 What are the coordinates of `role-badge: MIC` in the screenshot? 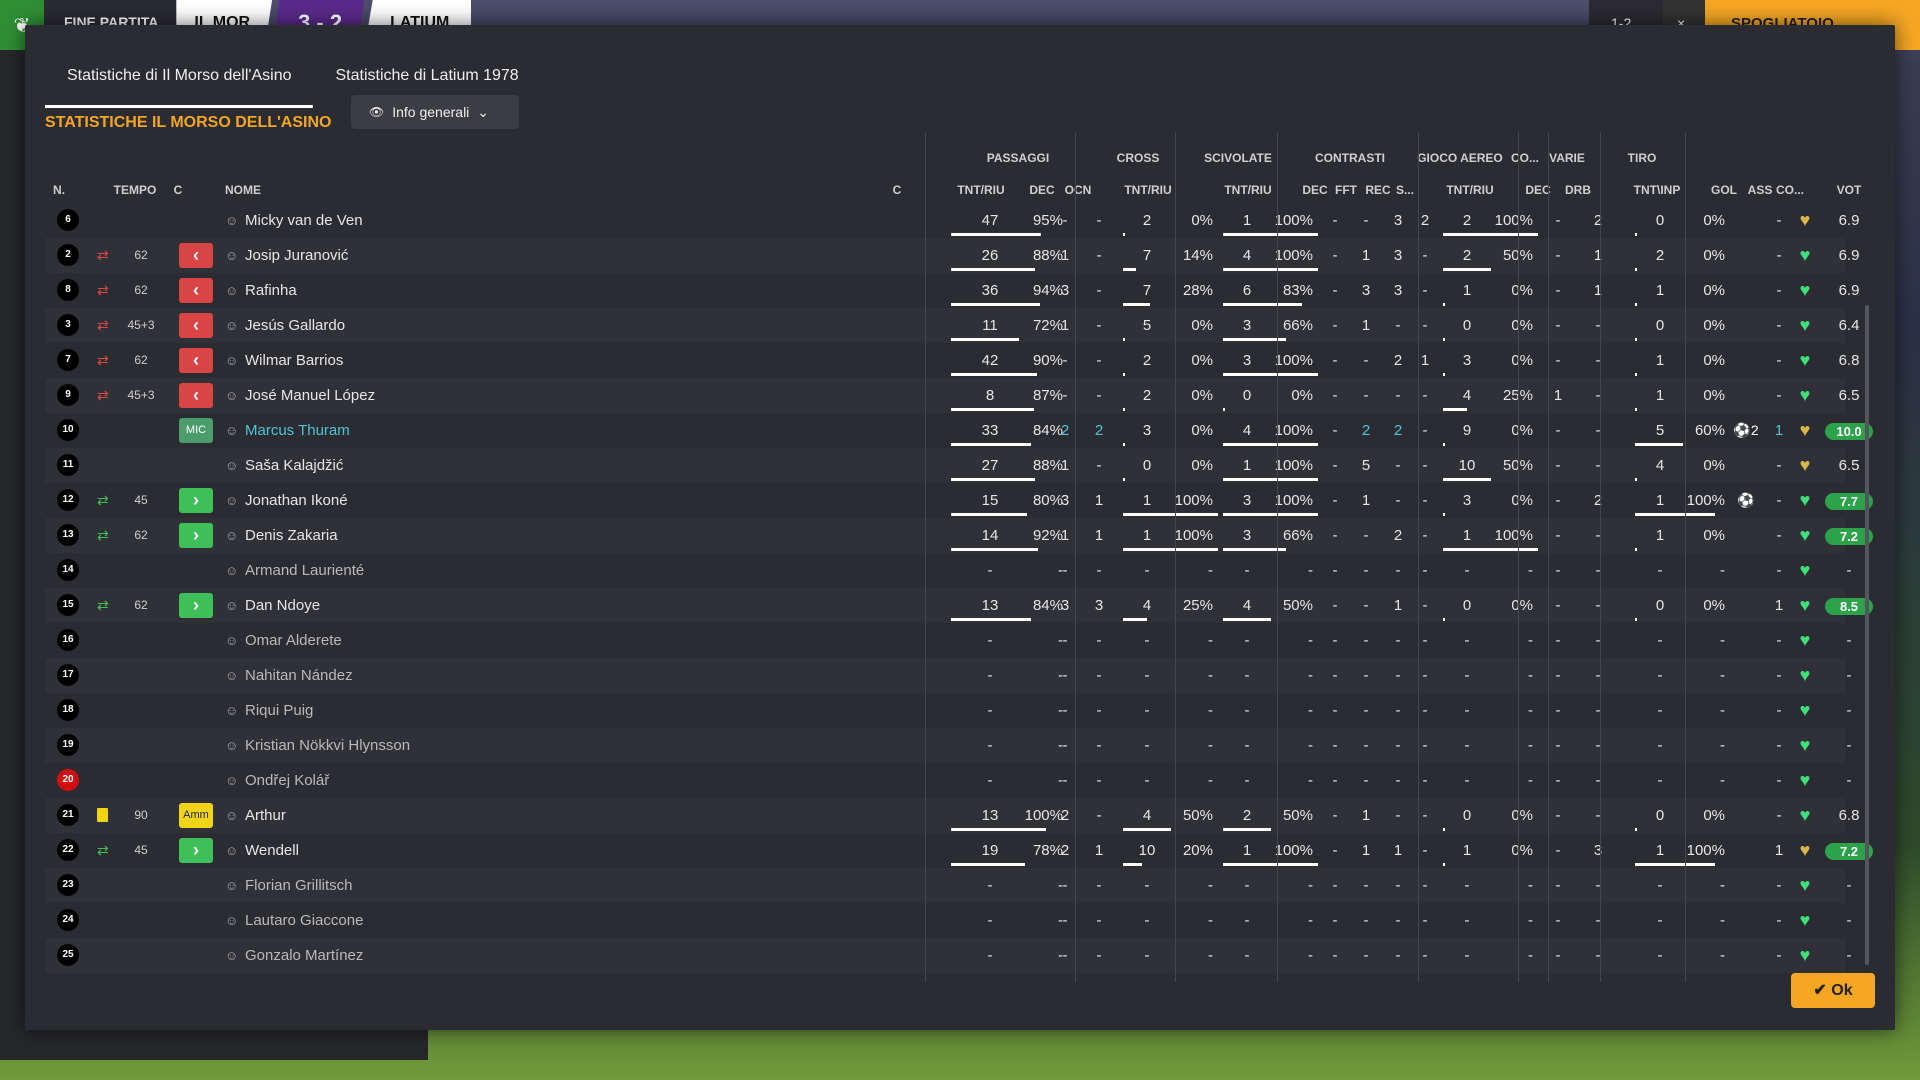 It's located at (196, 430).